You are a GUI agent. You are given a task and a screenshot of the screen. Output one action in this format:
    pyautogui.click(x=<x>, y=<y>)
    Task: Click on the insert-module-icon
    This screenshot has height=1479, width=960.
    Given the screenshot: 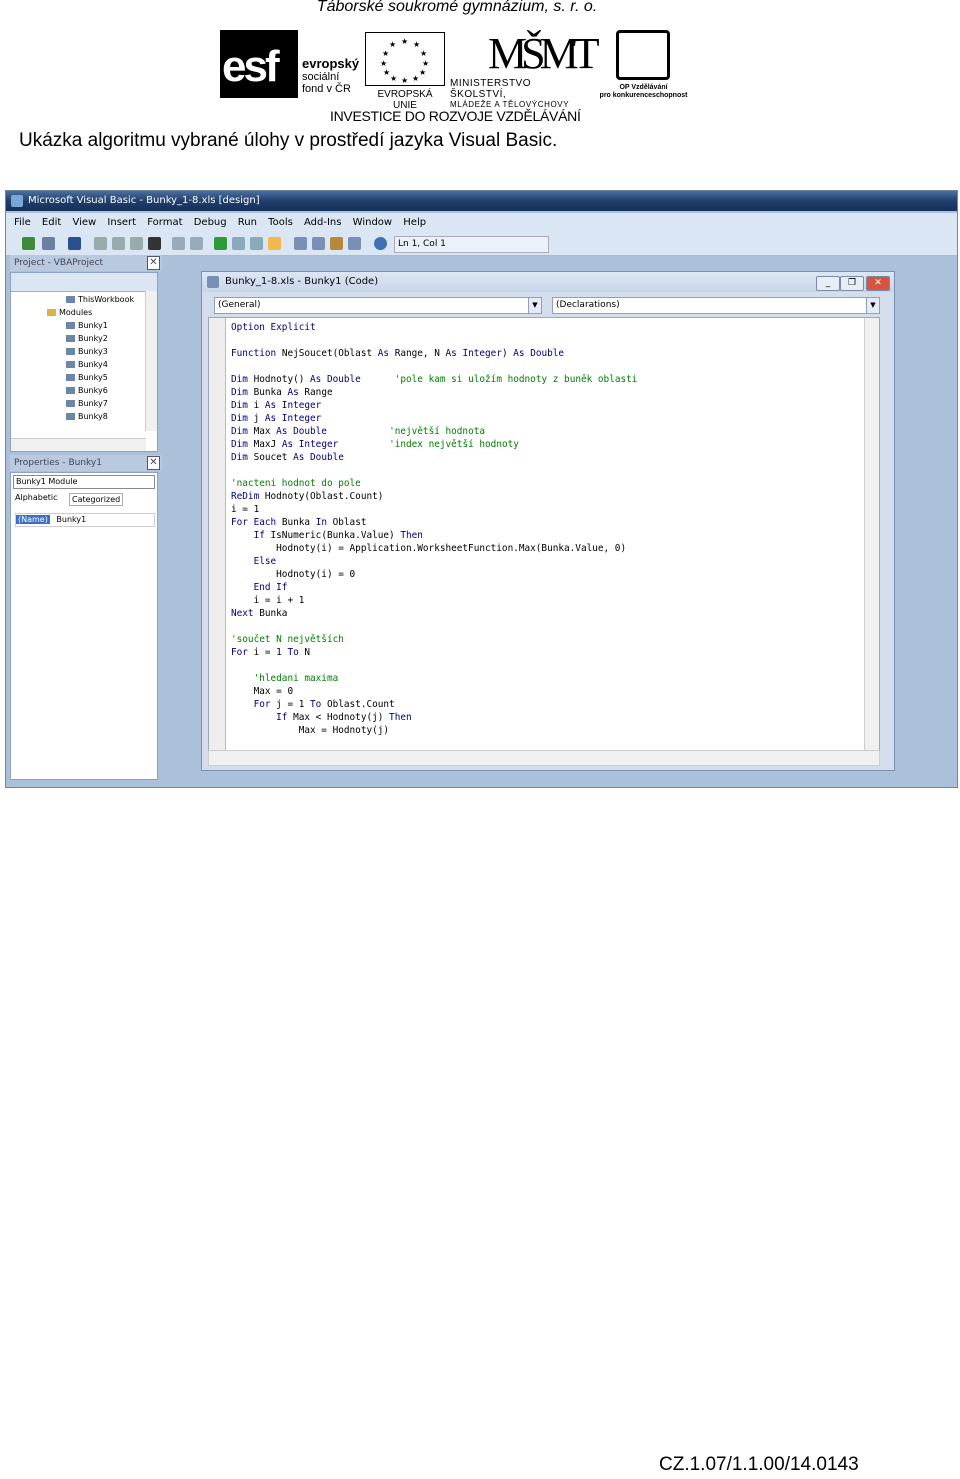 What is the action you would take?
    pyautogui.click(x=48, y=243)
    